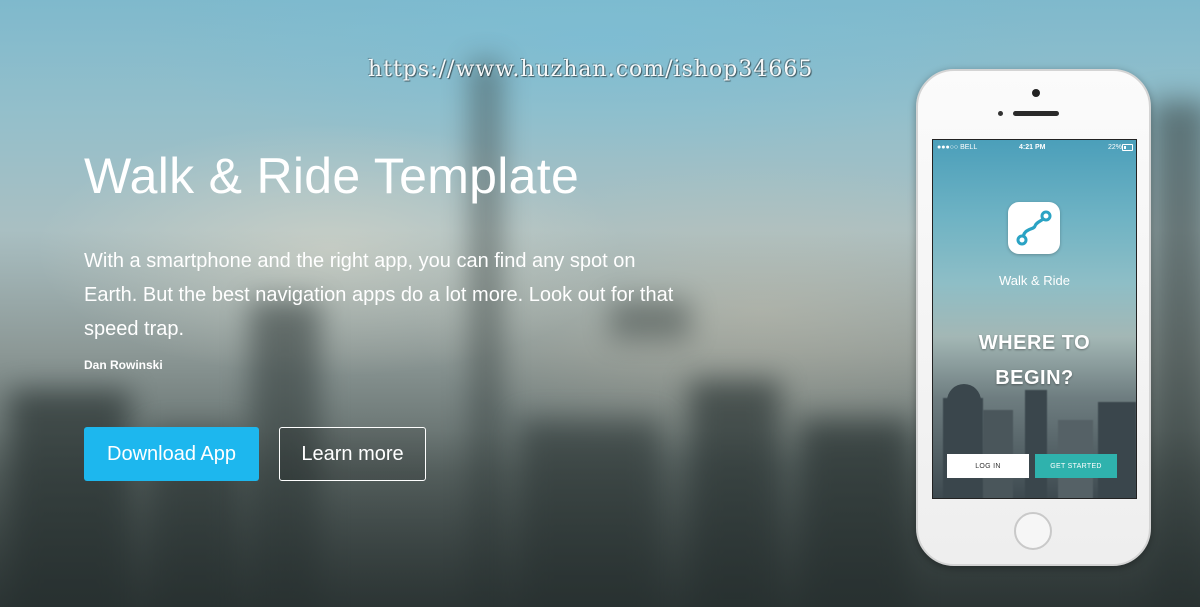 This screenshot has height=607, width=1200. I want to click on route-path-icon, so click(1034, 228).